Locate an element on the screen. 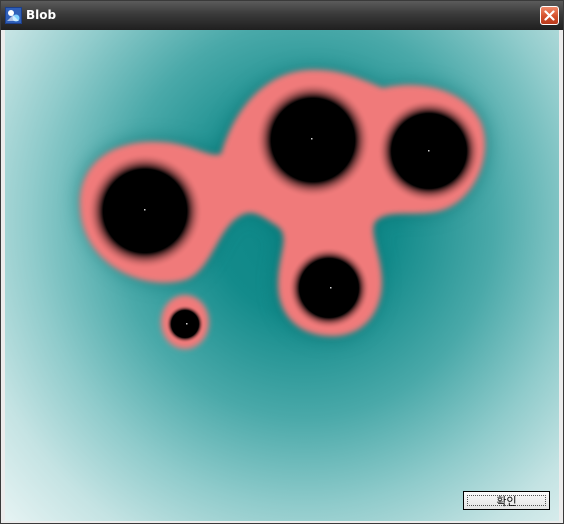 The height and width of the screenshot is (524, 564). close-icon is located at coordinates (549, 15).